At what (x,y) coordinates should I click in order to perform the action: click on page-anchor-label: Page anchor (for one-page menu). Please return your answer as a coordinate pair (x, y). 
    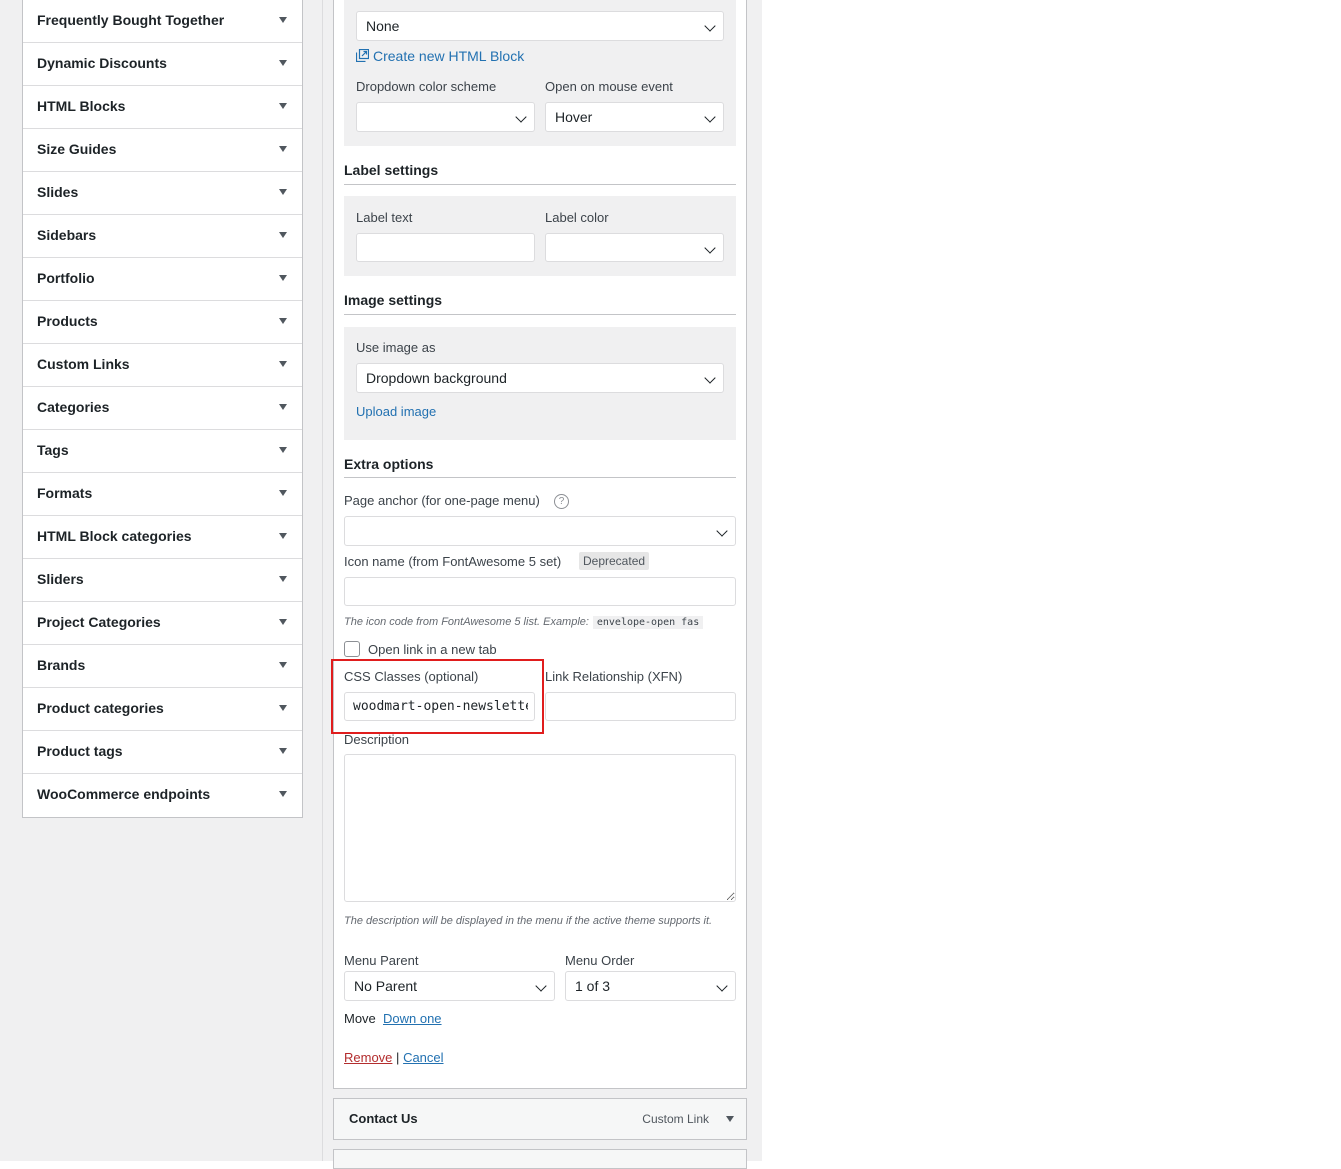
    Looking at the image, I should click on (442, 500).